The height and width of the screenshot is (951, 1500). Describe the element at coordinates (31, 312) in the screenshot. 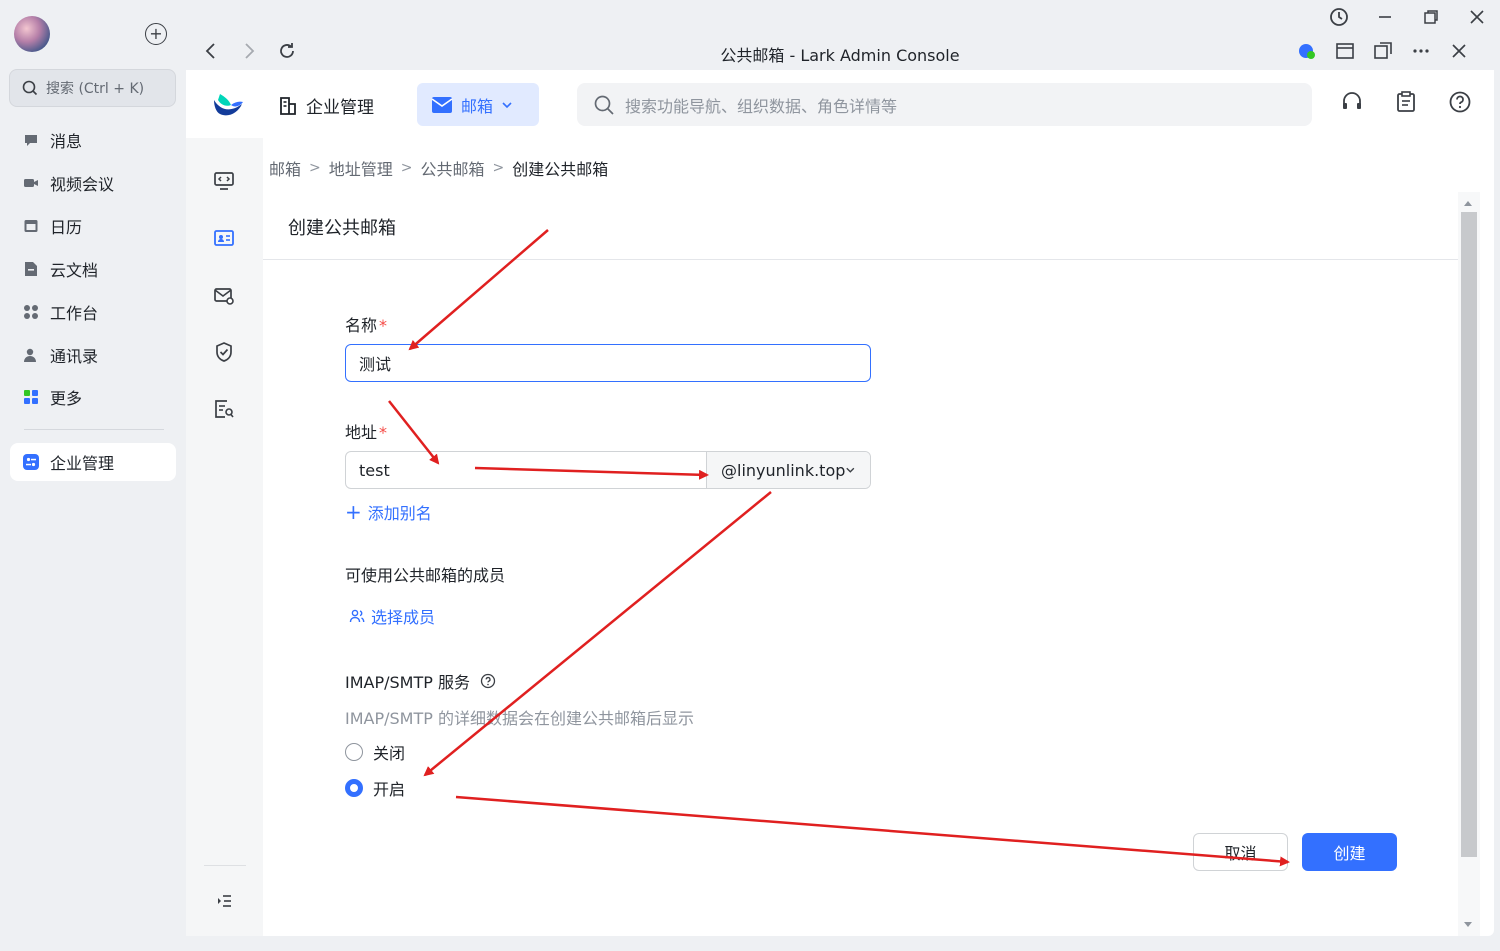

I see `workplace-icon` at that location.